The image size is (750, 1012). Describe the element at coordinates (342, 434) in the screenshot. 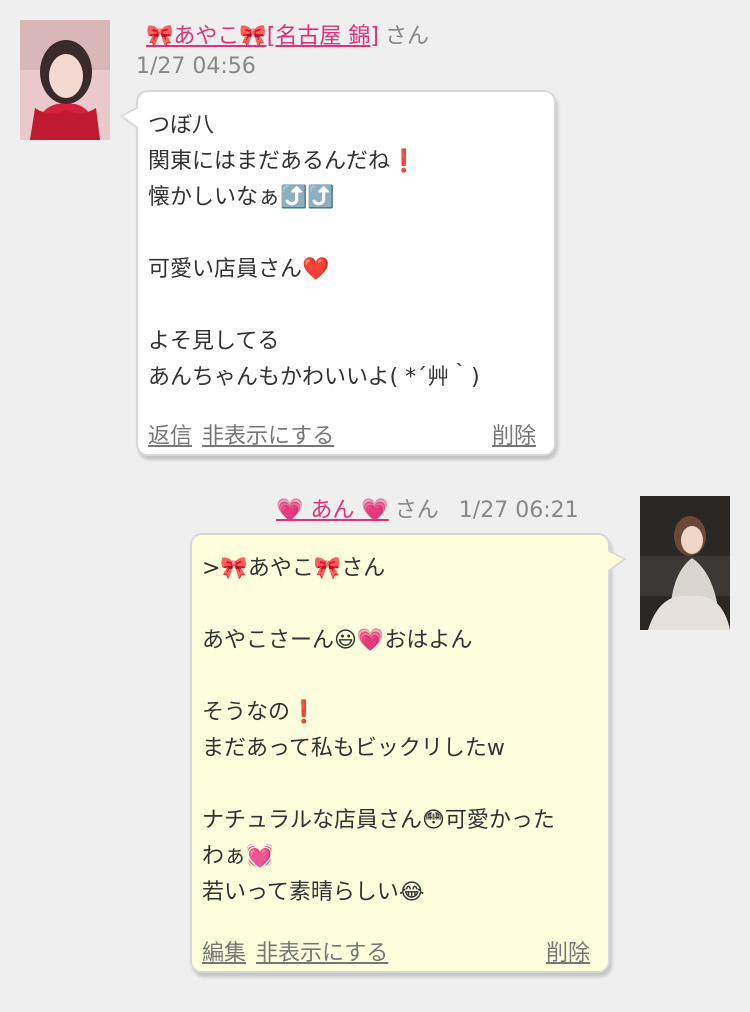

I see `message-actions: 返信 非表示にする 削除` at that location.